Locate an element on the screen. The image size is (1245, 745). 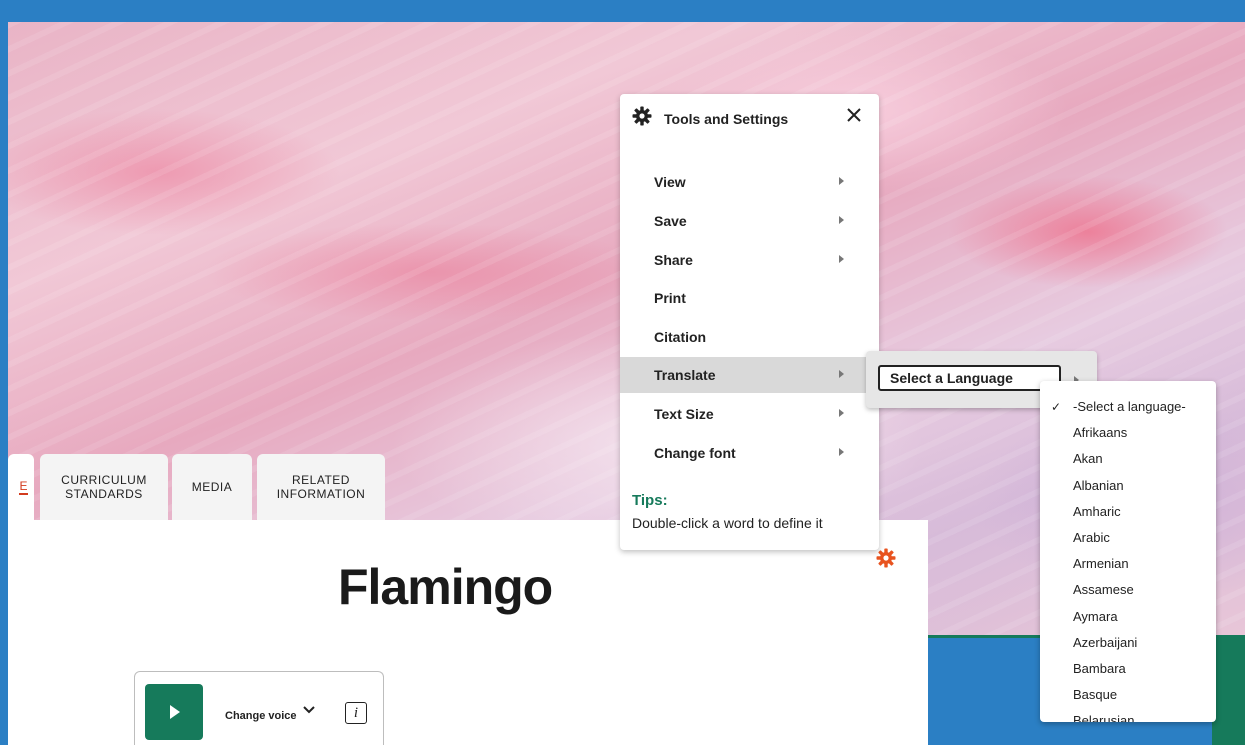
tools-header: Tools and Settings is located at coordinates (710, 119).